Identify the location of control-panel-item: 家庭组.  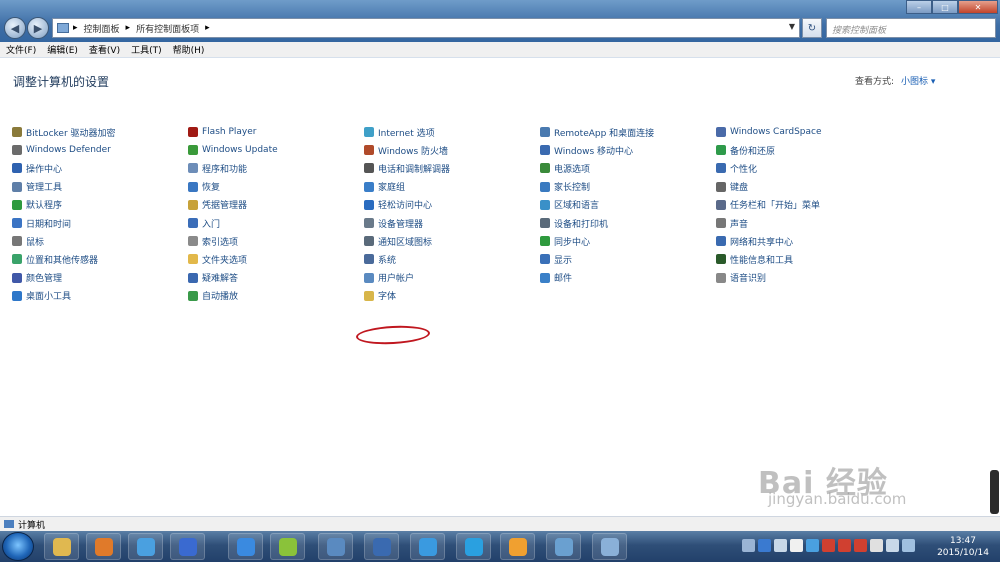
(407, 187).